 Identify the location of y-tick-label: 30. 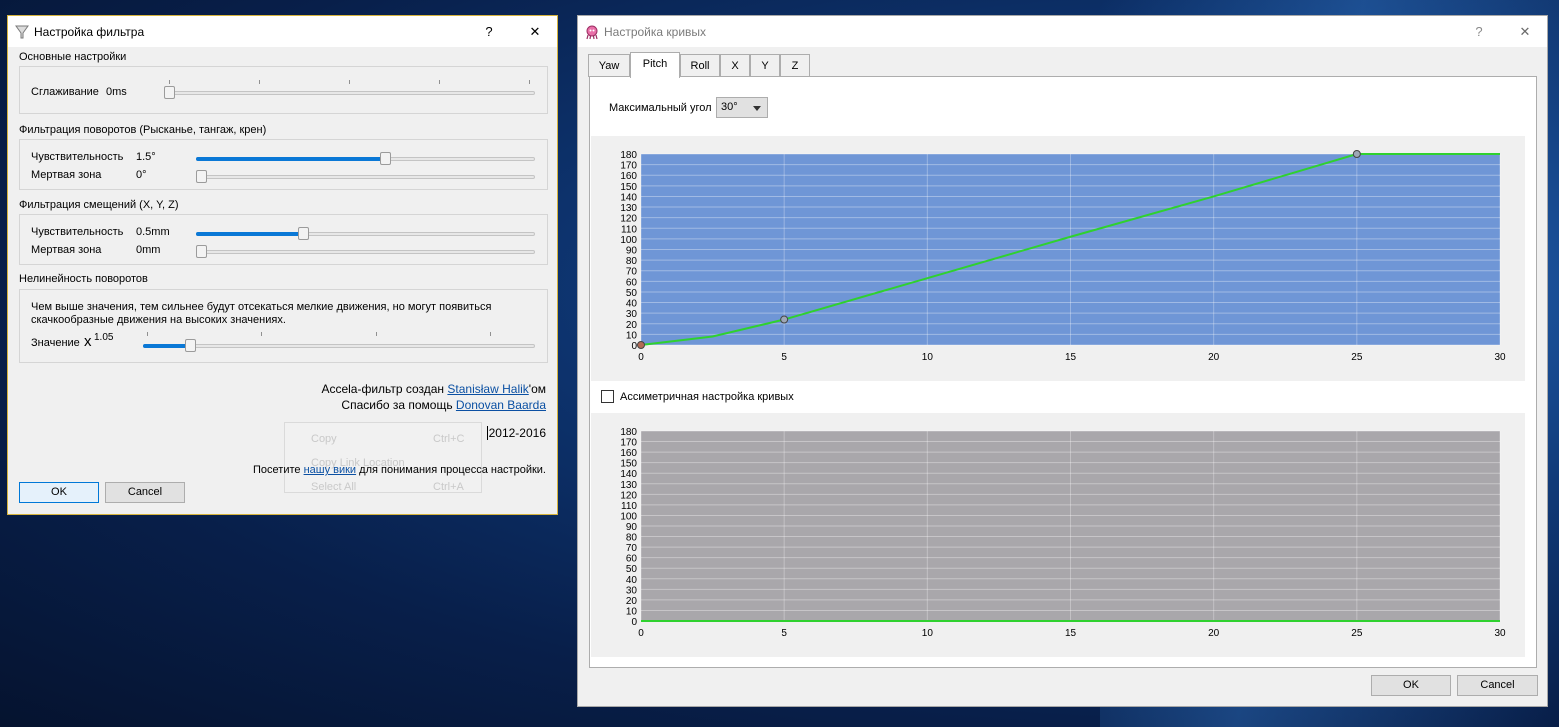
(632, 590).